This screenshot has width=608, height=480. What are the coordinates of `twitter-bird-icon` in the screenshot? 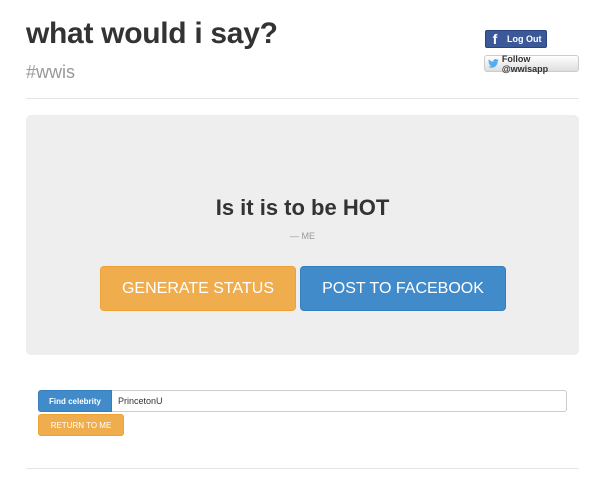 It's located at (493, 63).